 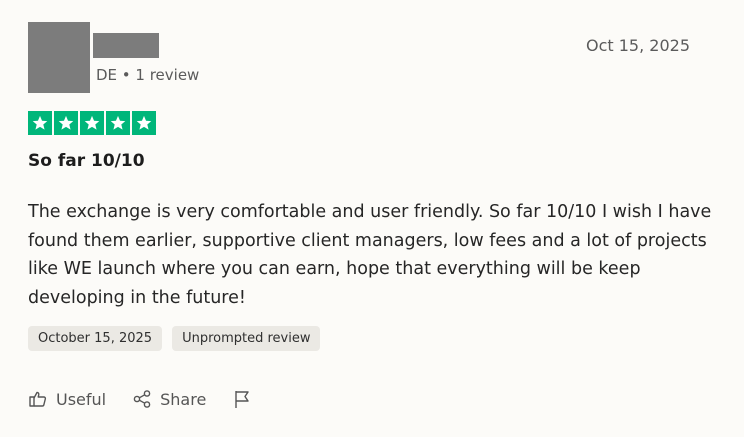 I want to click on share-icon, so click(x=142, y=399).